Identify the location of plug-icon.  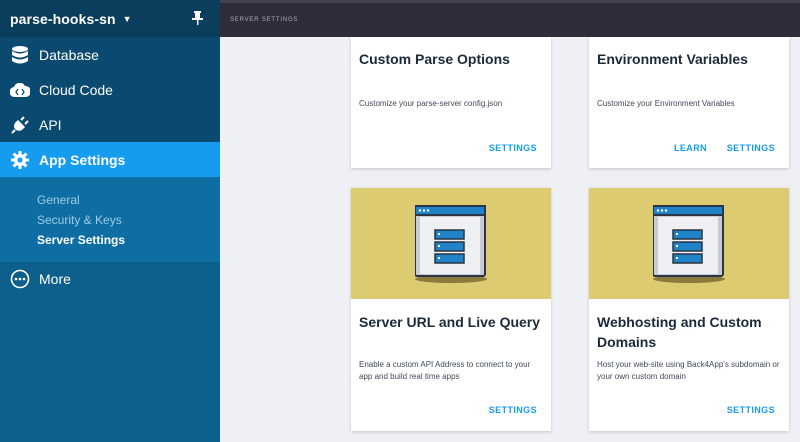
(20, 125).